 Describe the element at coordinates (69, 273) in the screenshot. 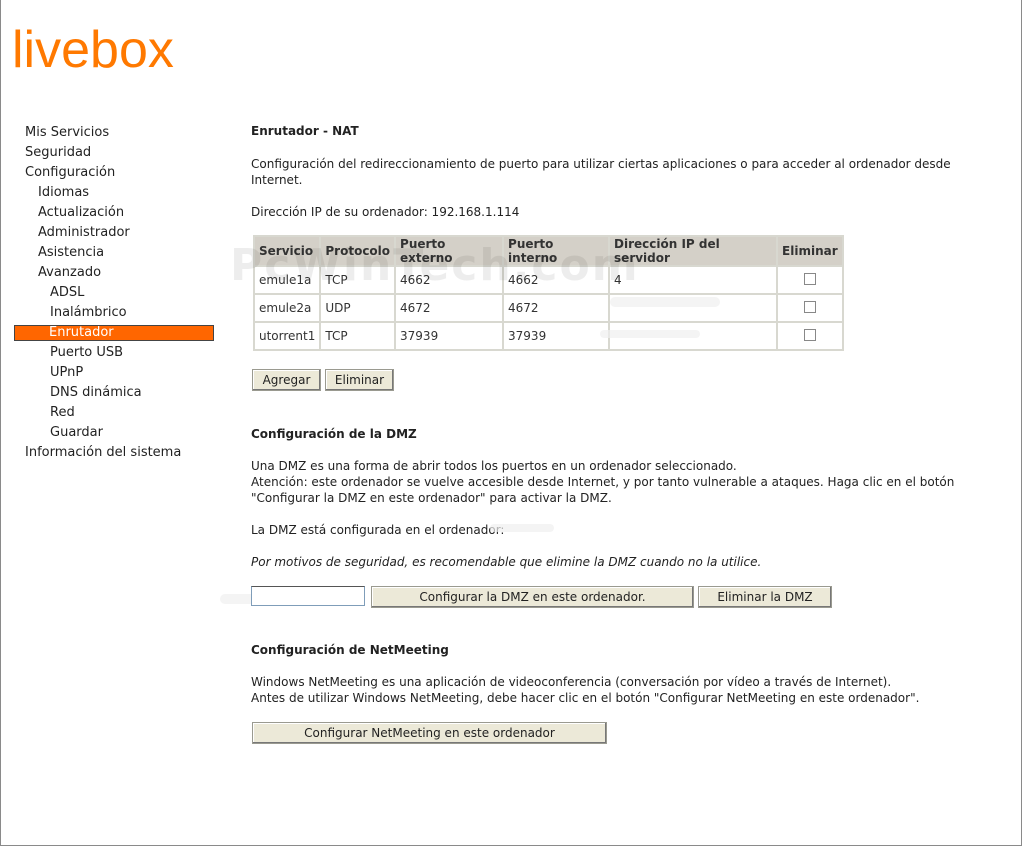

I see `sidebar-item-avanzado: Avanzado` at that location.